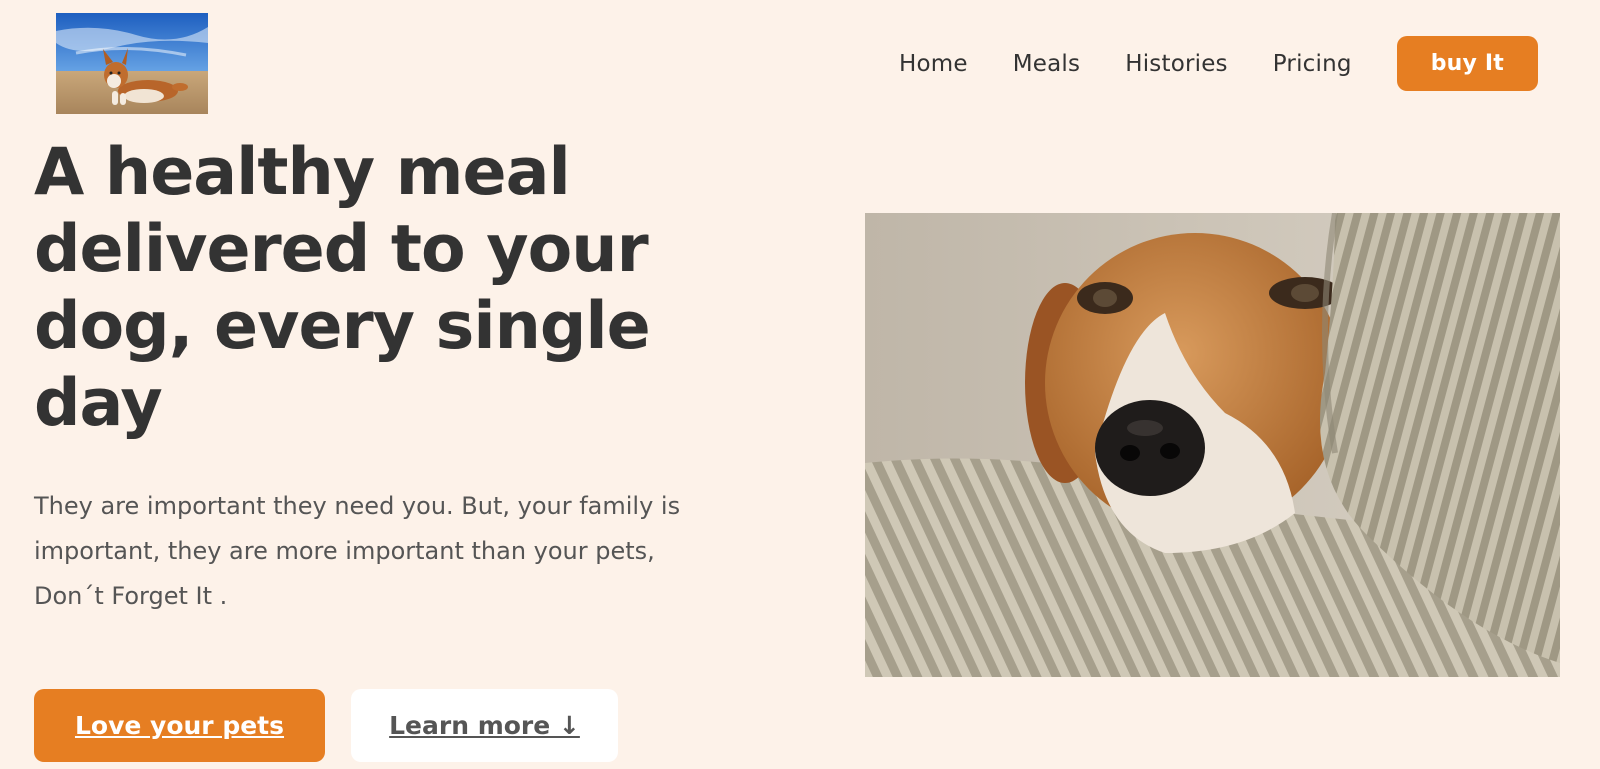 The width and height of the screenshot is (1600, 769). I want to click on main-nav: Home Meals Histories Pricing buy It, so click(1218, 63).